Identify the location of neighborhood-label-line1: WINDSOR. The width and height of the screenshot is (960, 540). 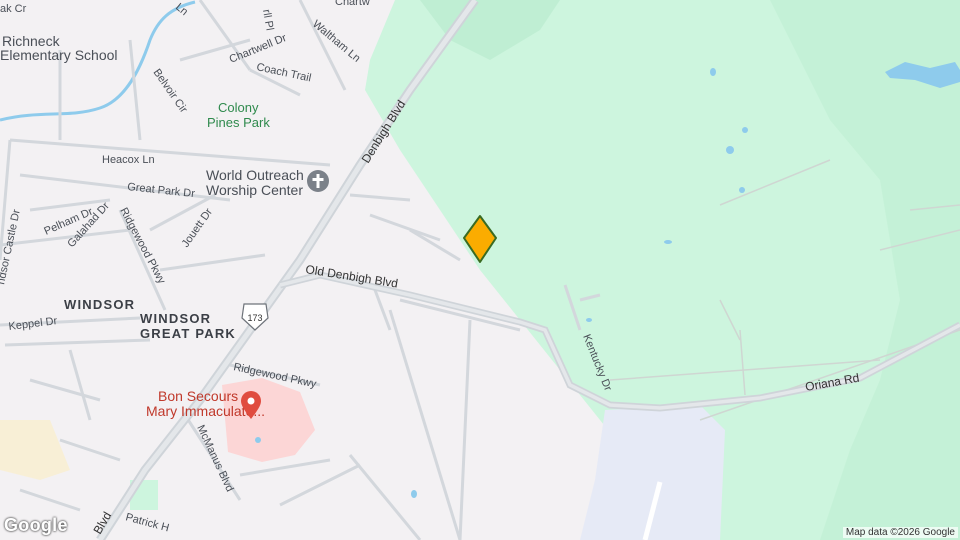
(175, 318).